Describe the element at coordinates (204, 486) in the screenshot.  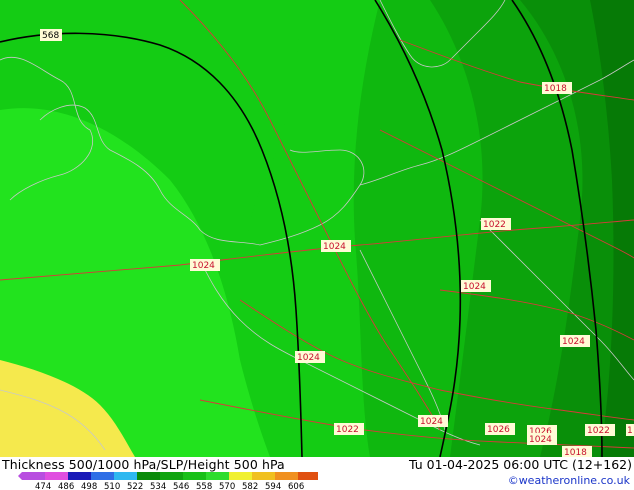
I see `legend-tick-label: 558` at that location.